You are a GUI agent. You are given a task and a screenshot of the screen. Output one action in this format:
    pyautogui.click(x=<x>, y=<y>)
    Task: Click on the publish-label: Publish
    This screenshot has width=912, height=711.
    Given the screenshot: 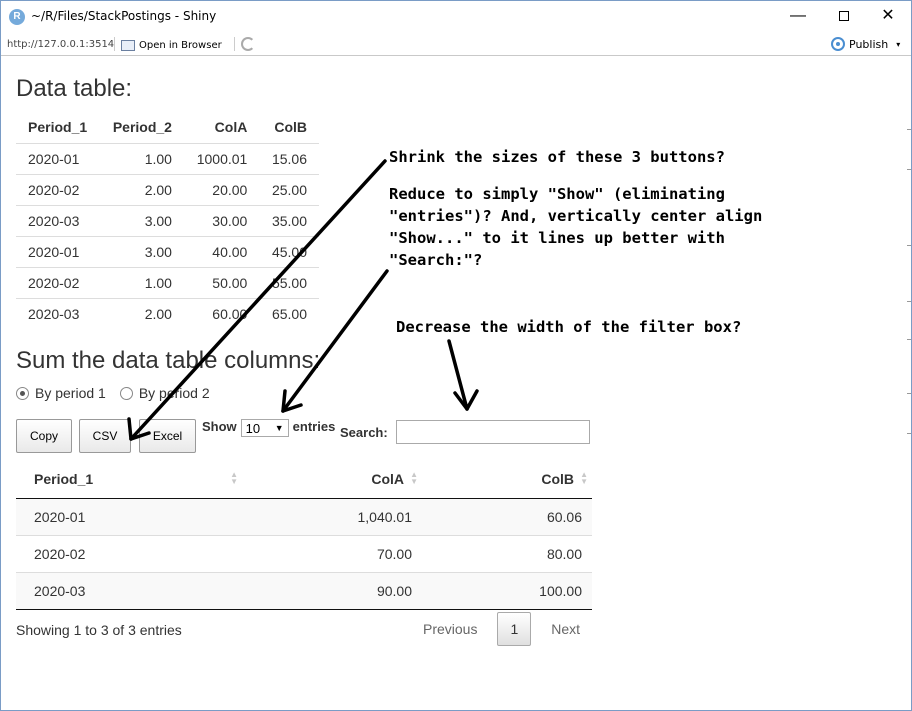 What is the action you would take?
    pyautogui.click(x=869, y=44)
    